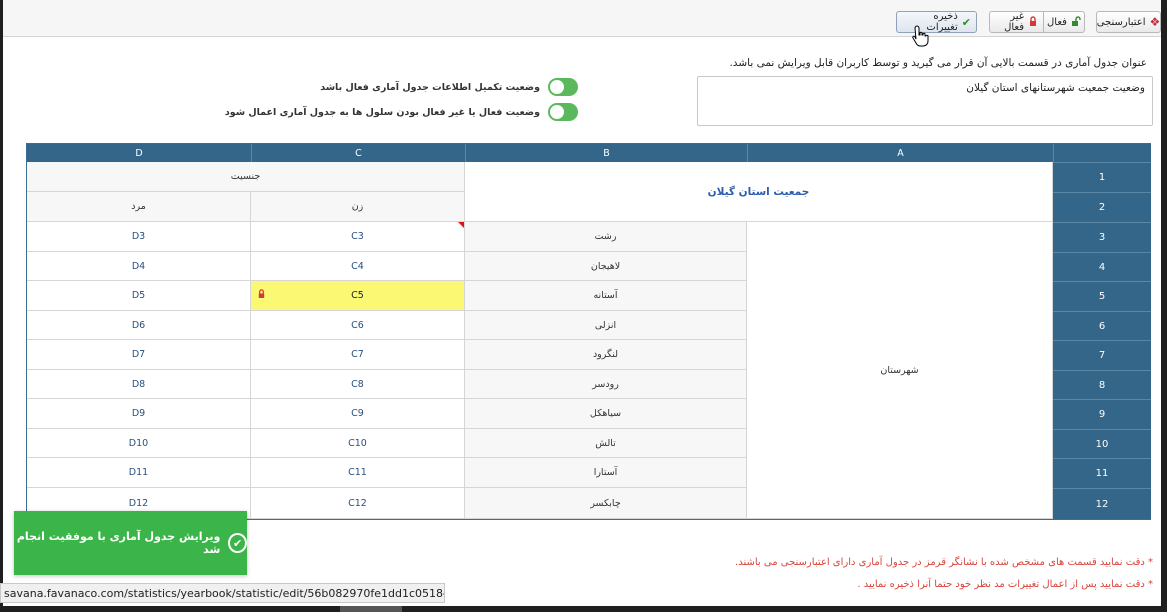 Image resolution: width=1167 pixels, height=612 pixels. What do you see at coordinates (358, 355) in the screenshot?
I see `female-value-cell: C7` at bounding box center [358, 355].